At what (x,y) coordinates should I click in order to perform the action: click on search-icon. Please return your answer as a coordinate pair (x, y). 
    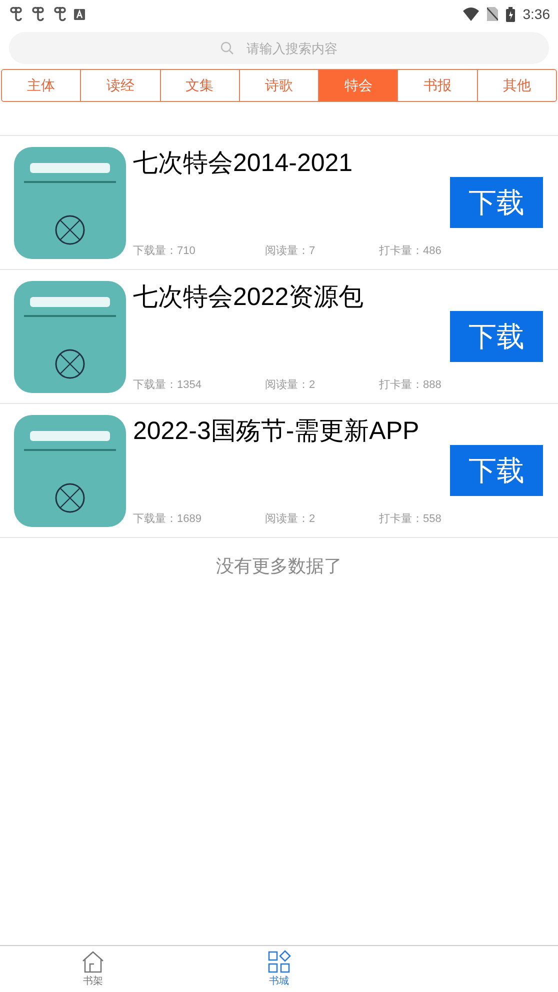
    Looking at the image, I should click on (227, 48).